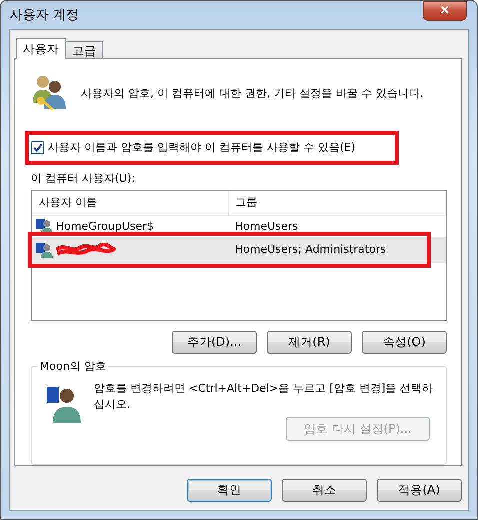  I want to click on dialog-button: 확인, so click(229, 490).